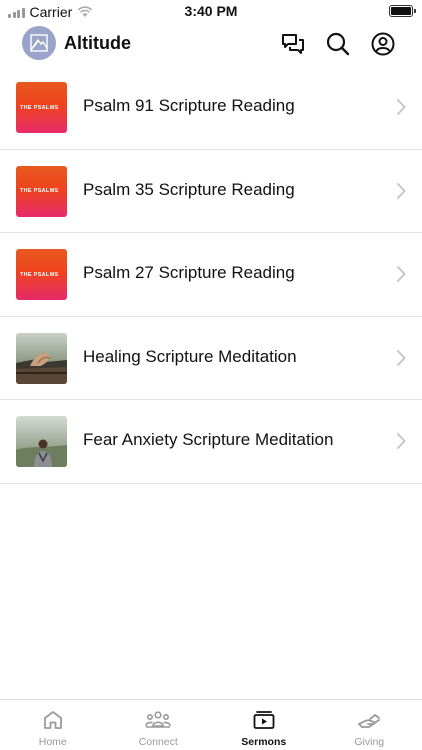  I want to click on tab-home: Home, so click(53, 725).